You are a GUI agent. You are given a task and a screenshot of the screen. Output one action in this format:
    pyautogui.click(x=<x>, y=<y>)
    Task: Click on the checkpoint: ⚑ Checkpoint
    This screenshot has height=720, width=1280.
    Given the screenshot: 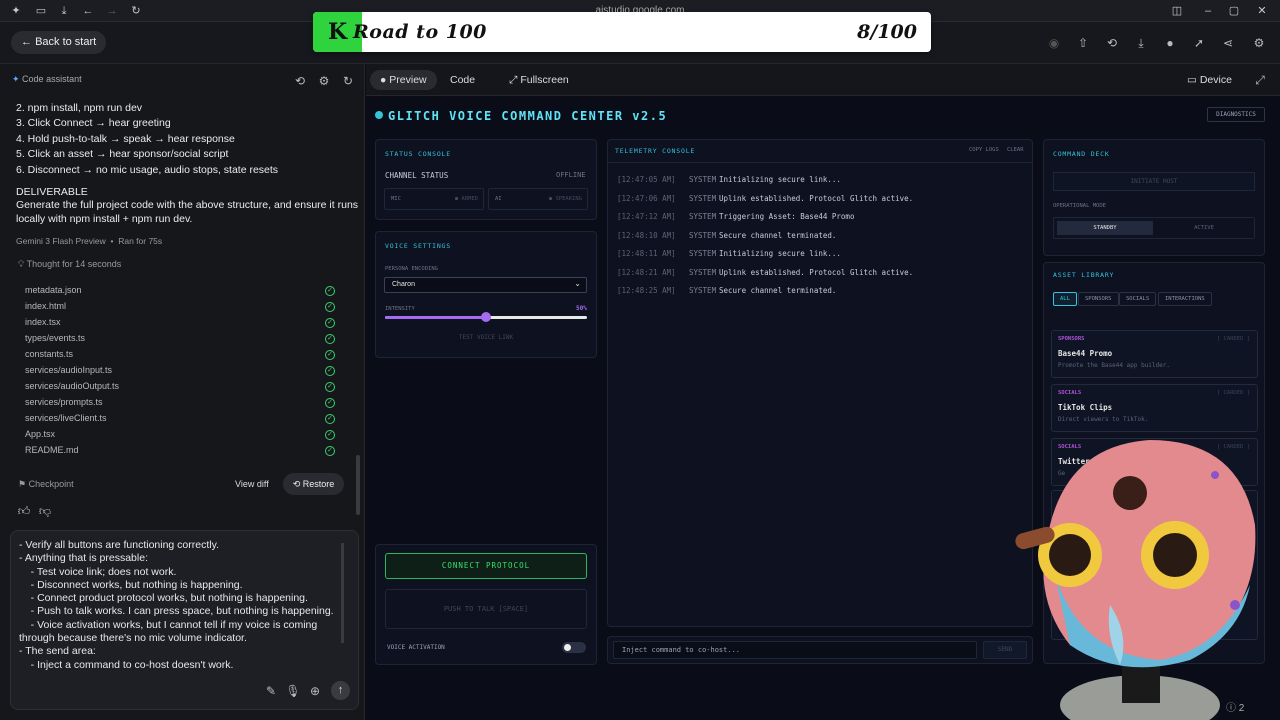 What is the action you would take?
    pyautogui.click(x=46, y=484)
    